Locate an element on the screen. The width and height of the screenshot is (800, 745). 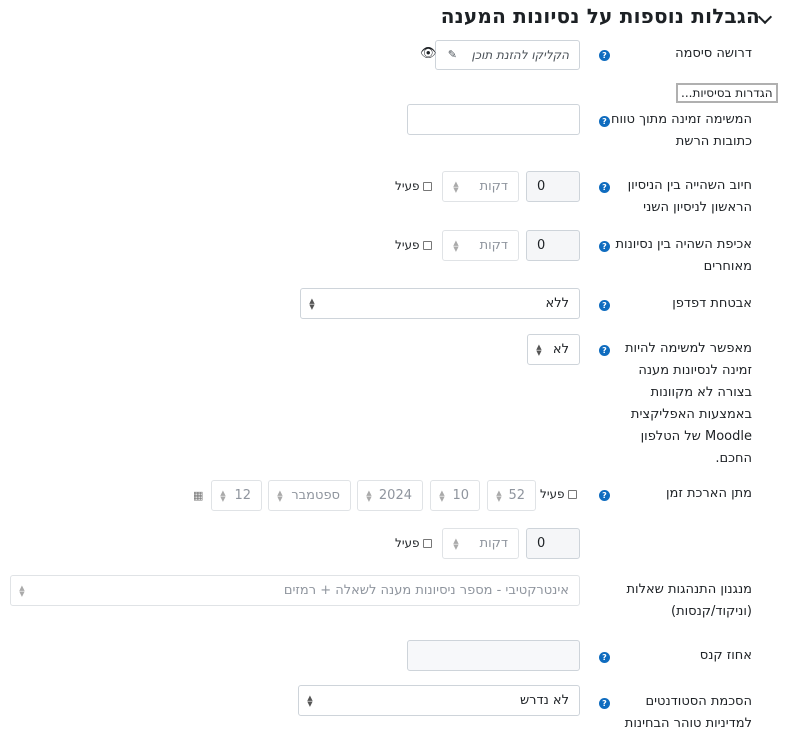
extension-label: מתן הארכת זמן is located at coordinates (709, 493).